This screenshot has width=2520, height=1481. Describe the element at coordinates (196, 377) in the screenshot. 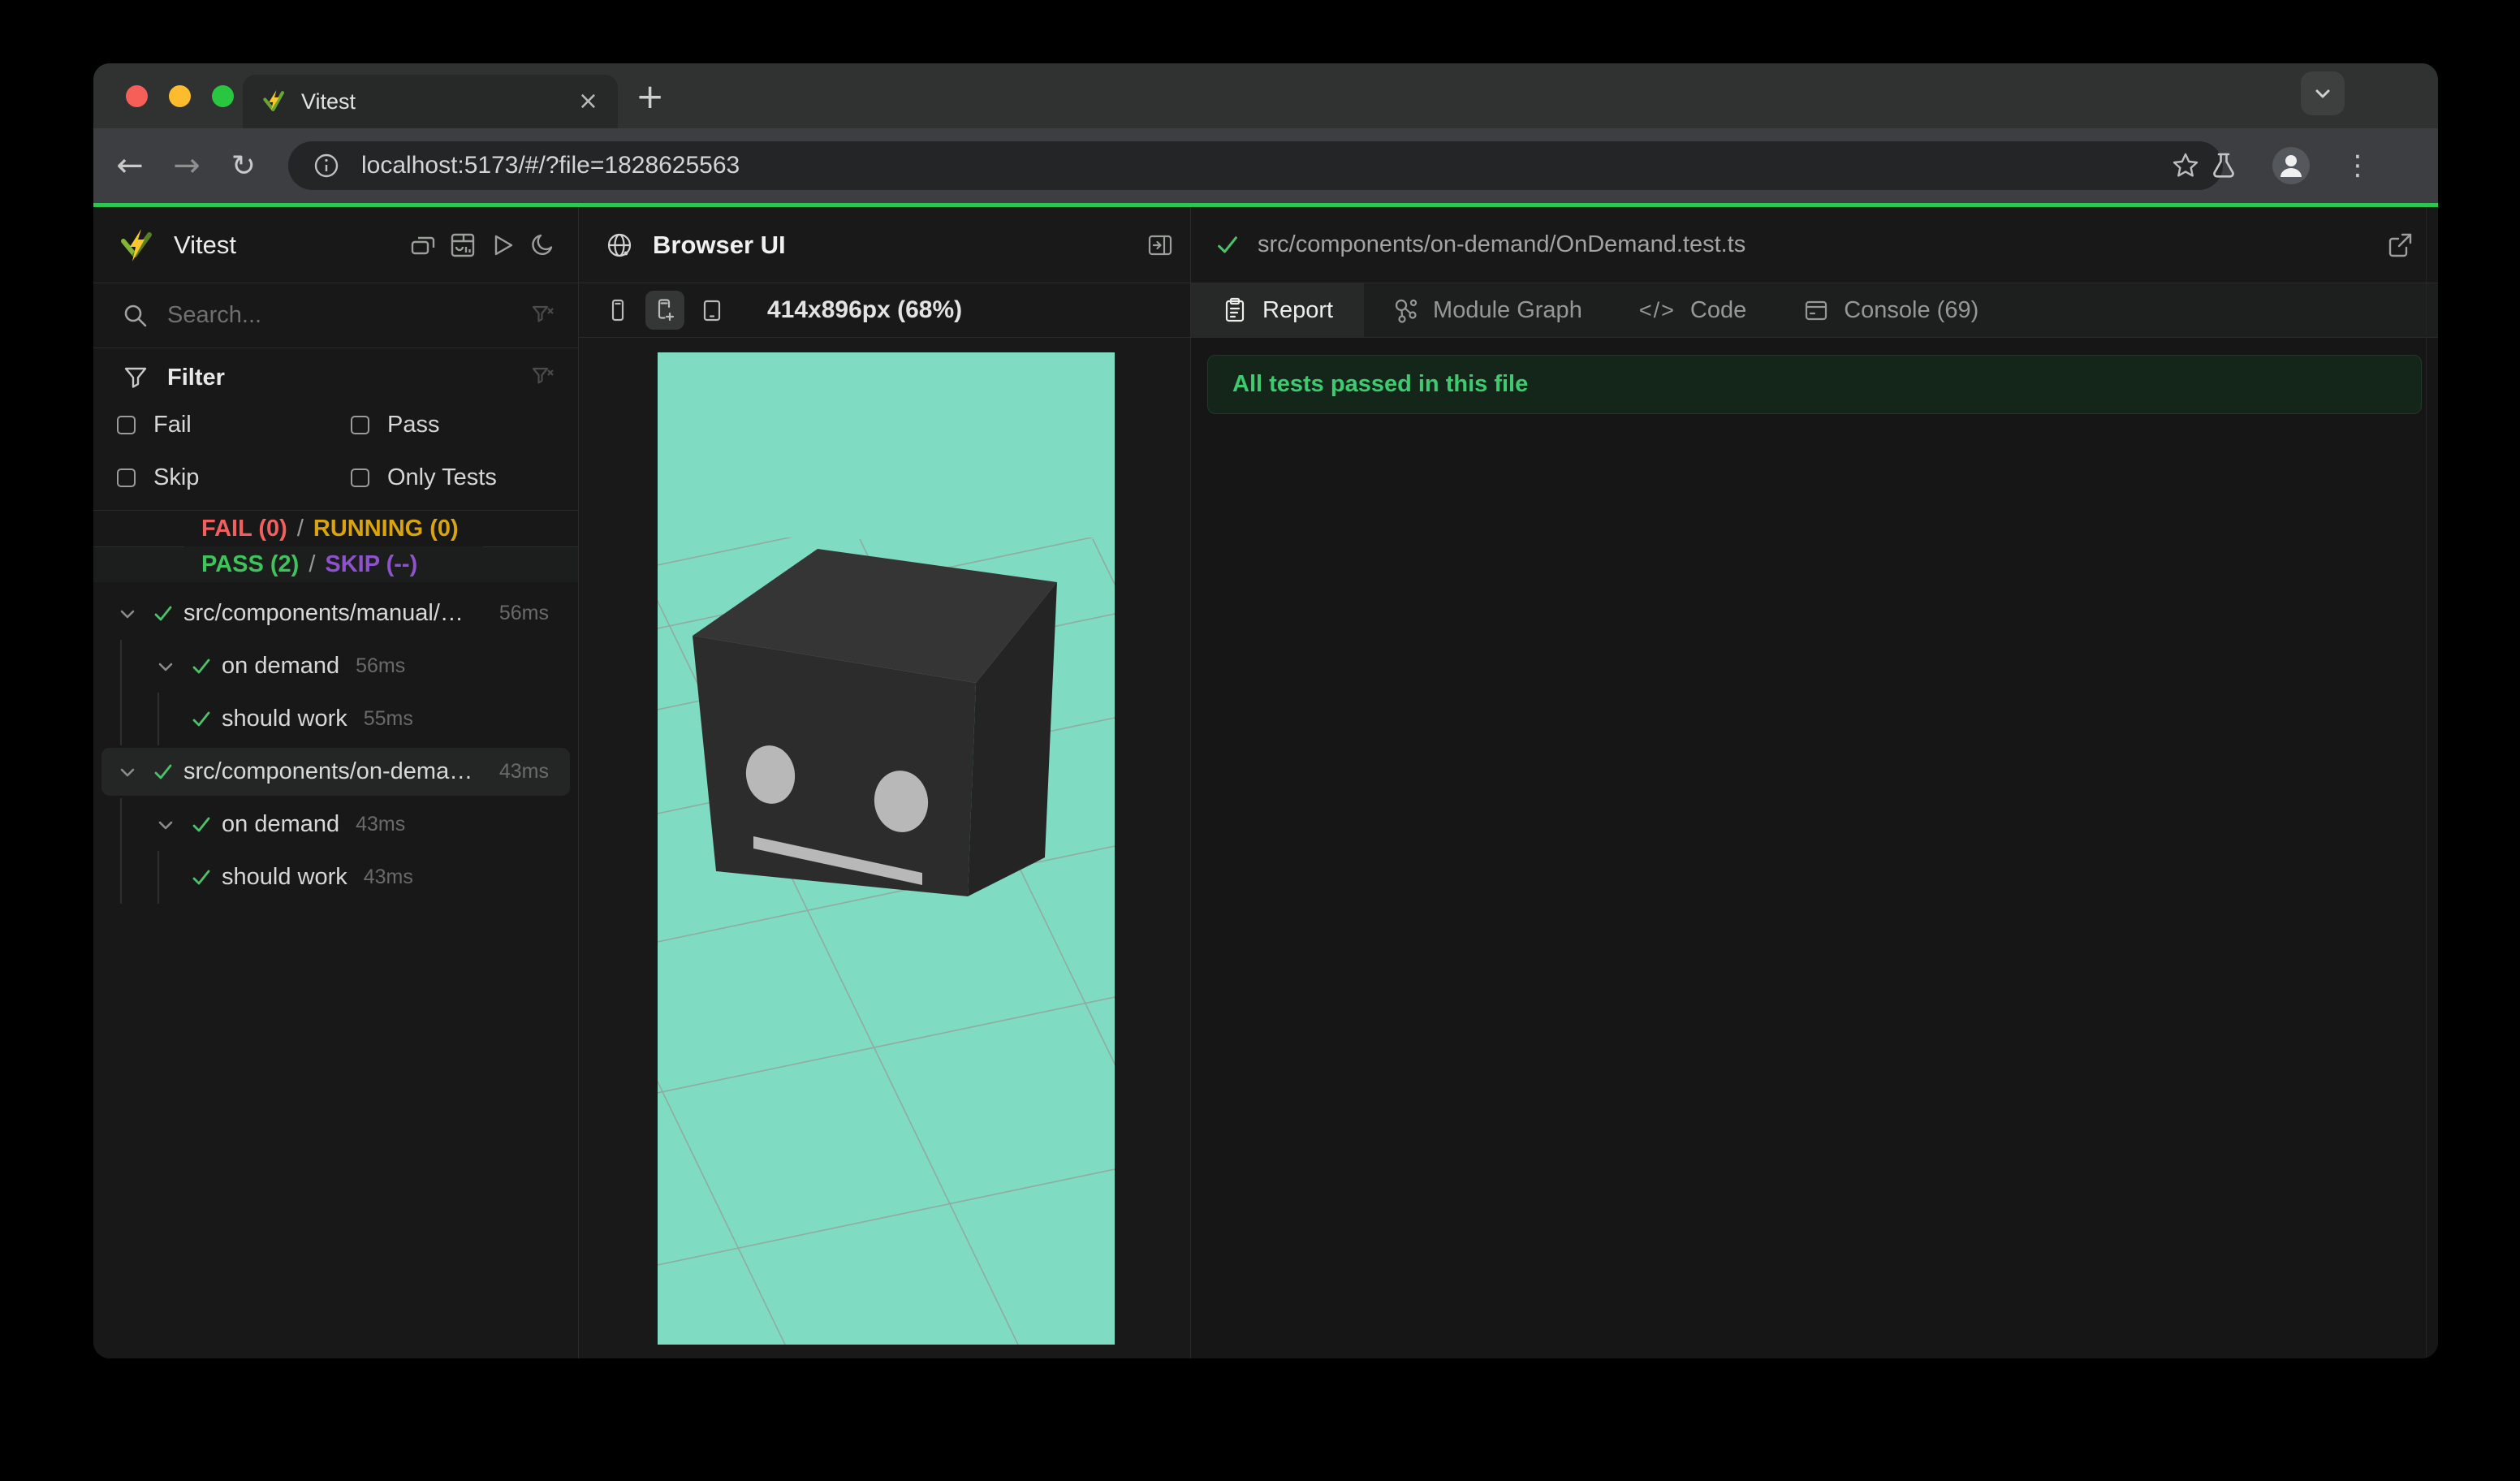

I see `filter-title: Filter` at that location.